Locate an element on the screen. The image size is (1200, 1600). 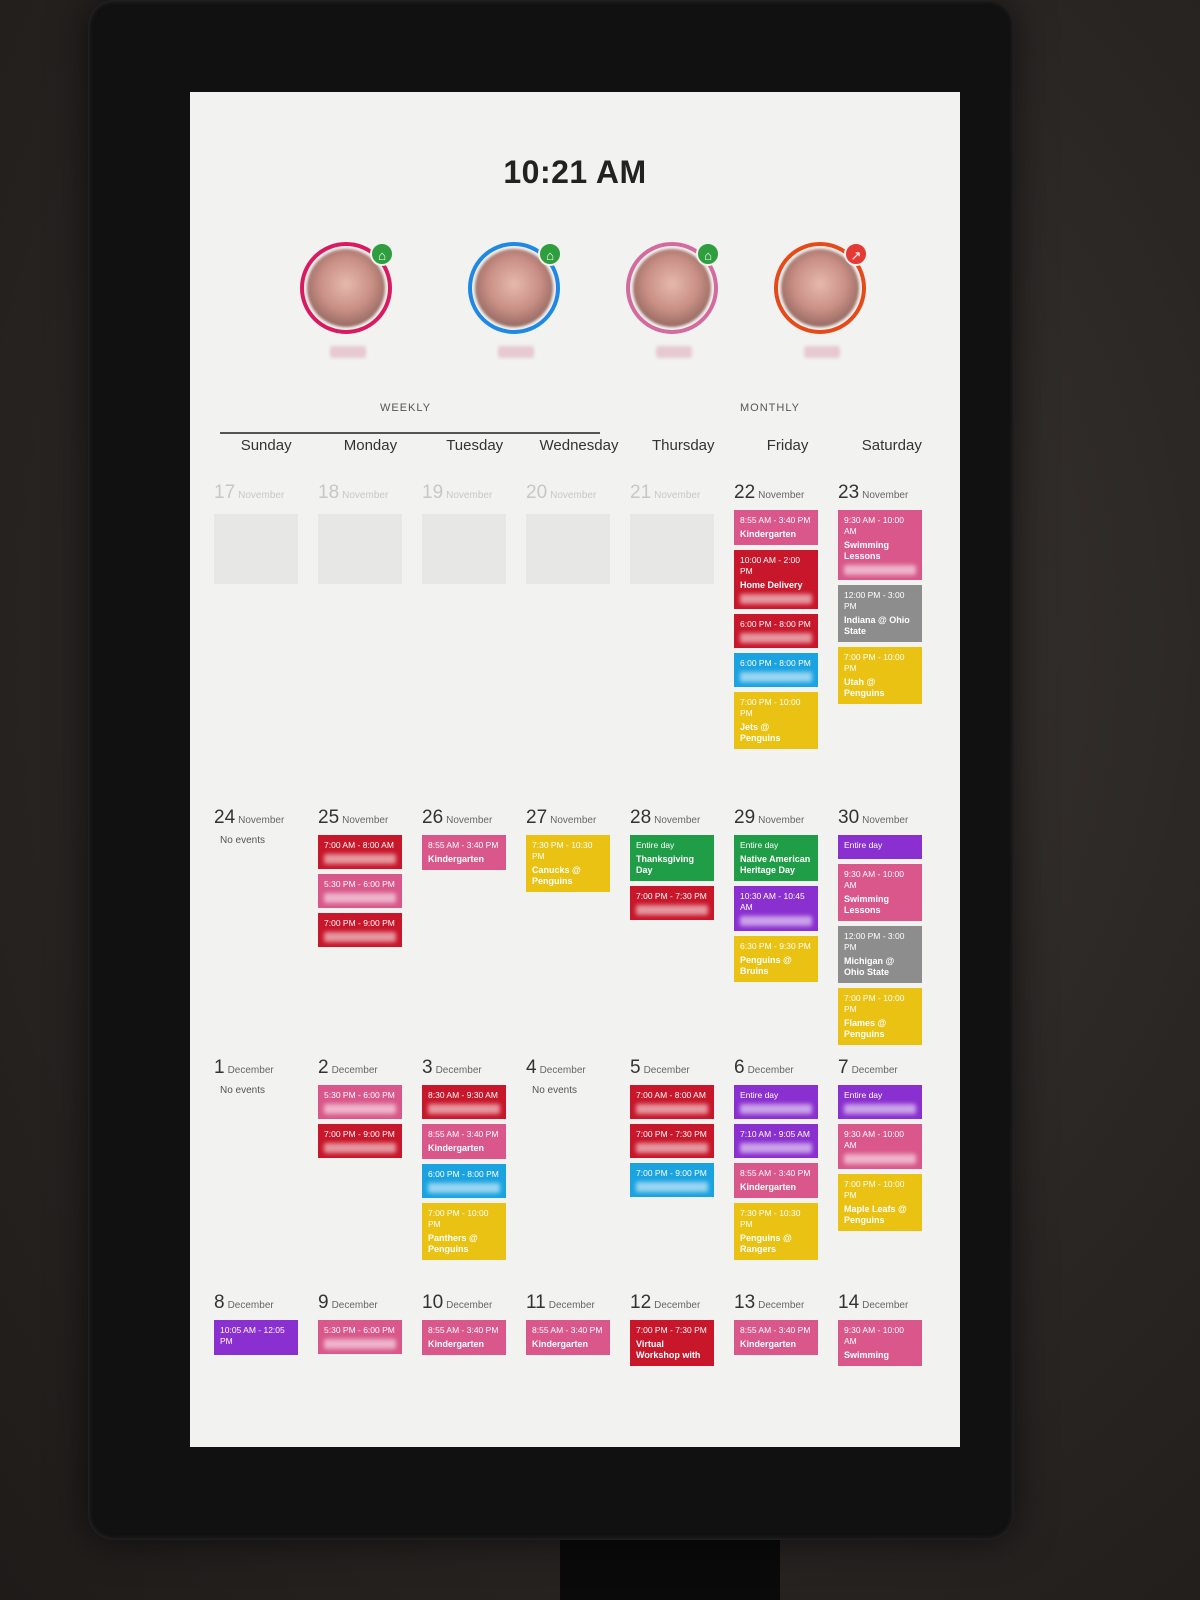
day-cell: 24 November No events is located at coordinates (264, 826).